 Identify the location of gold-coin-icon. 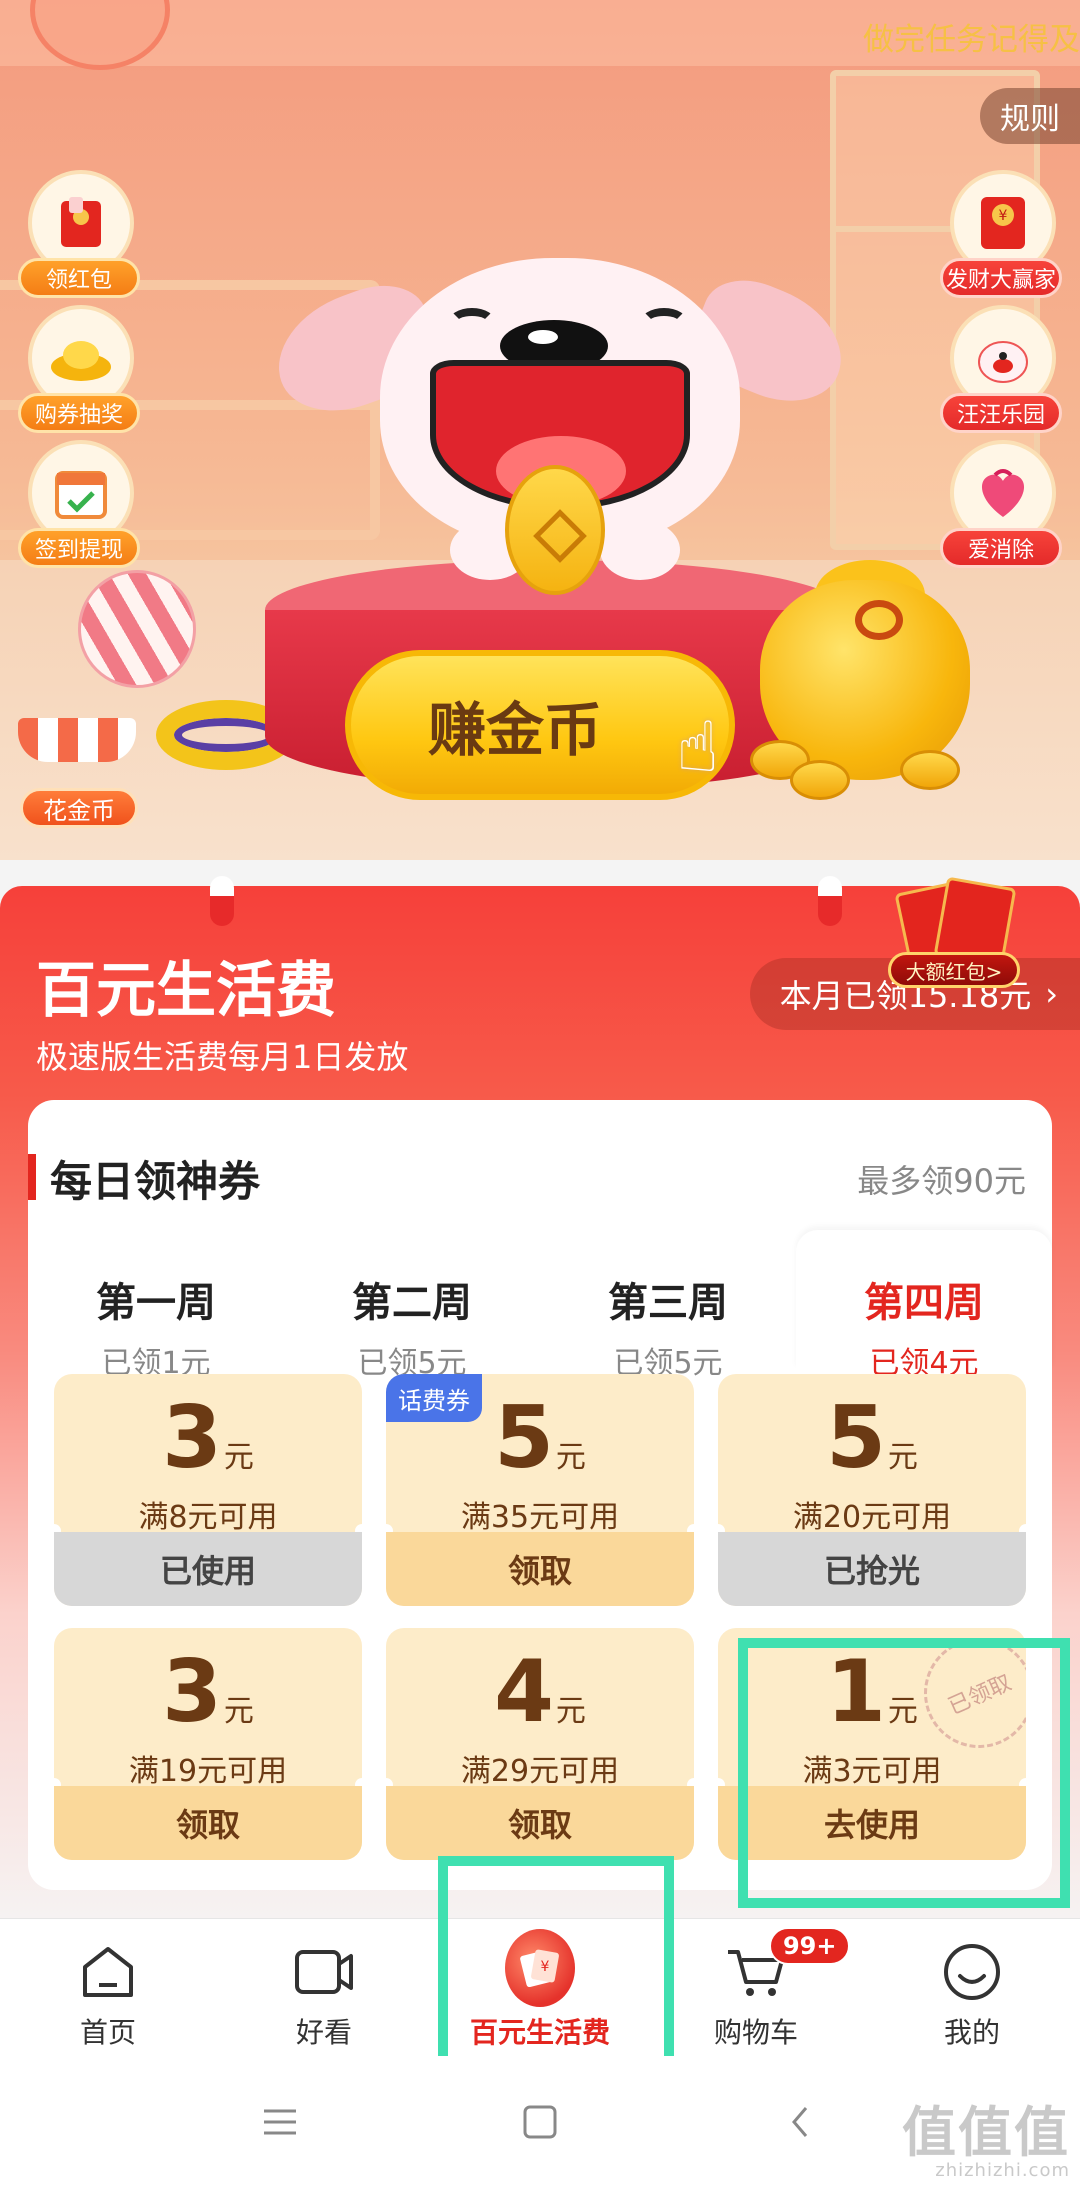
(555, 530).